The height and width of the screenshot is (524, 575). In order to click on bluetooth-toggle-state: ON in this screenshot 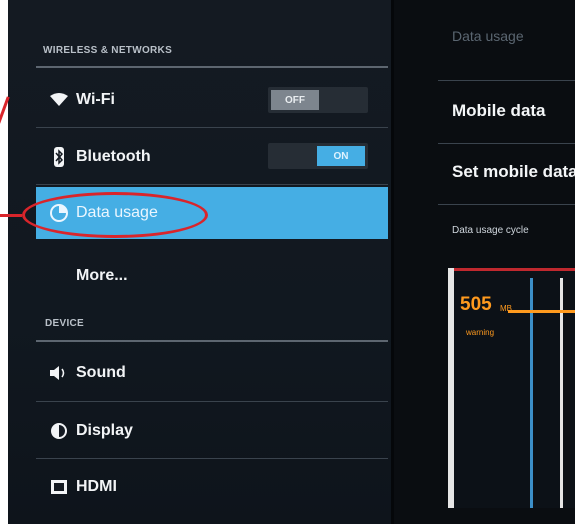, I will do `click(341, 156)`.